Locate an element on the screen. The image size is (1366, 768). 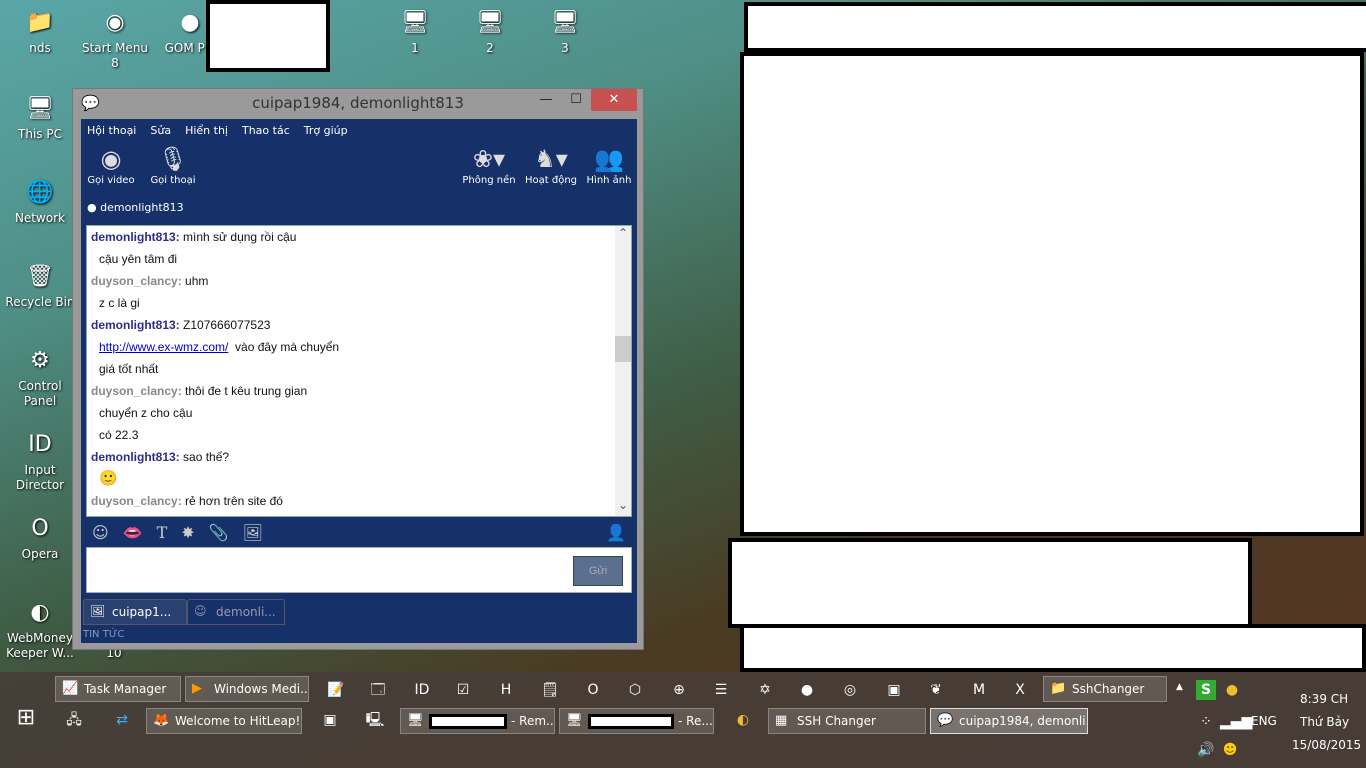
leaf-app-icon: ❦ is located at coordinates (936, 690).